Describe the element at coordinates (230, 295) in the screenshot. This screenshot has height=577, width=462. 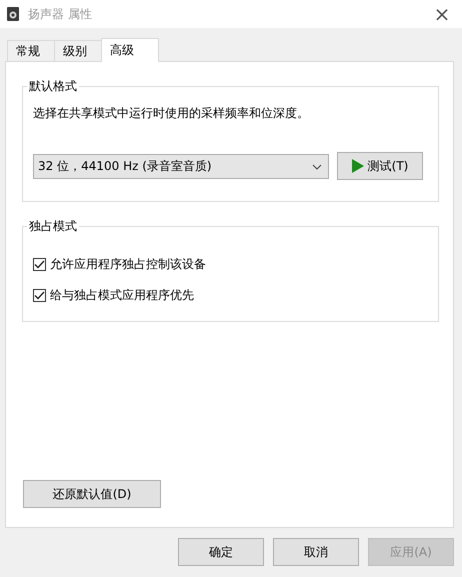
I see `checkbox-option: 给与独占模式应用程序优先` at that location.